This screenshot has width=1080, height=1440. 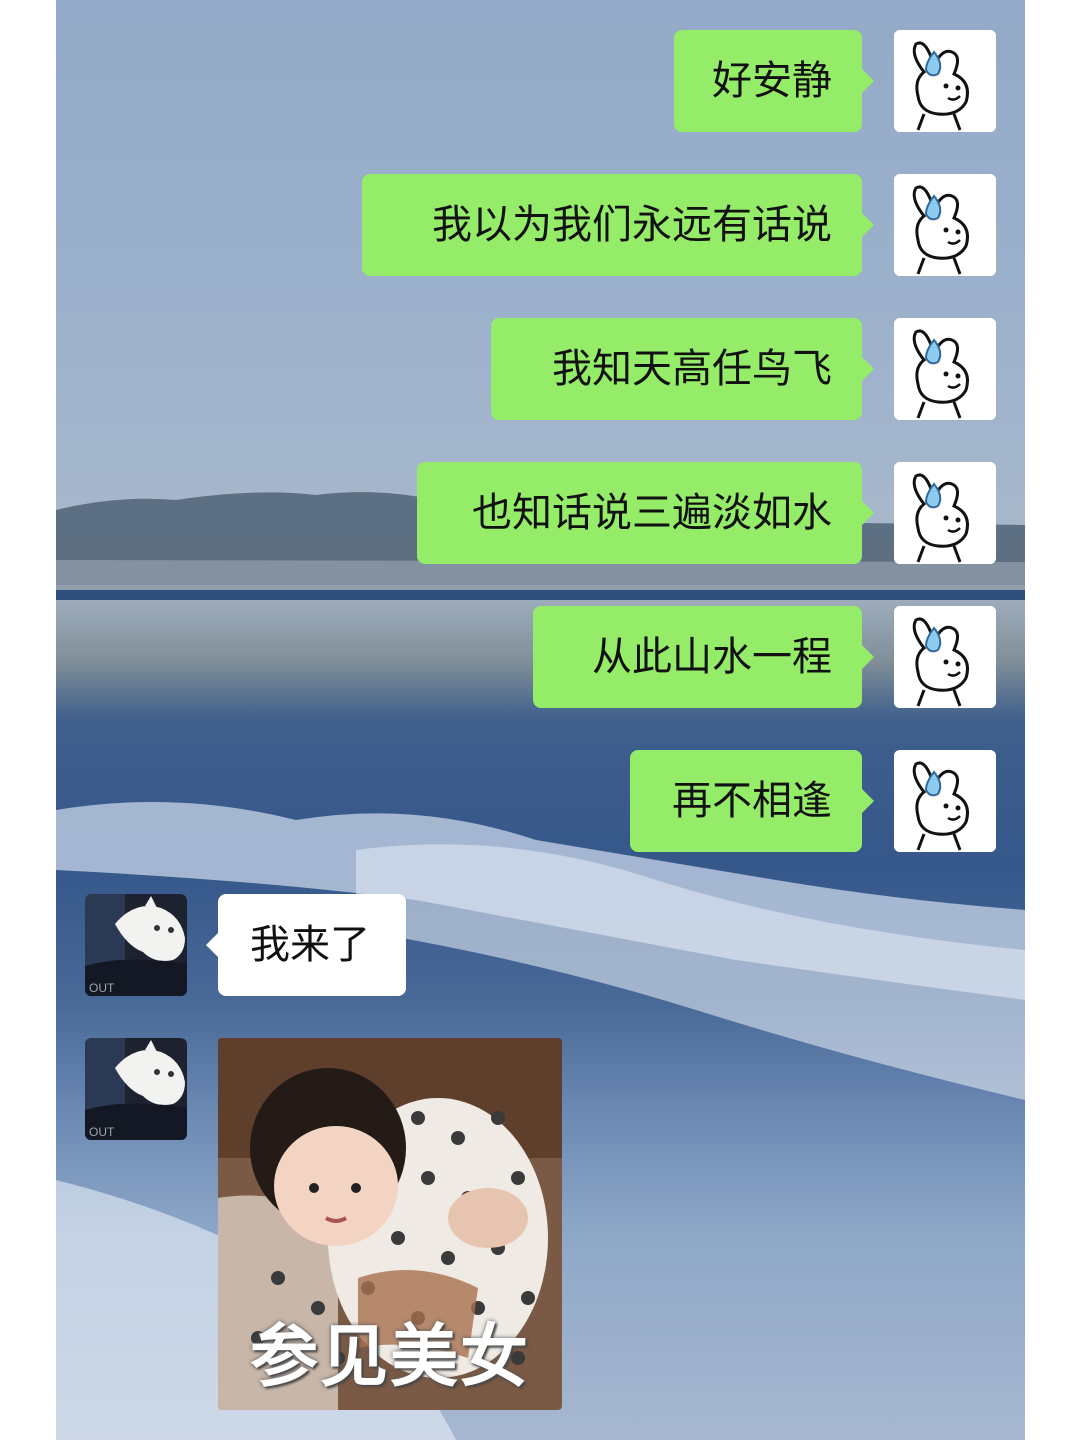 What do you see at coordinates (712, 657) in the screenshot?
I see `message-text: 从此山水一程` at bounding box center [712, 657].